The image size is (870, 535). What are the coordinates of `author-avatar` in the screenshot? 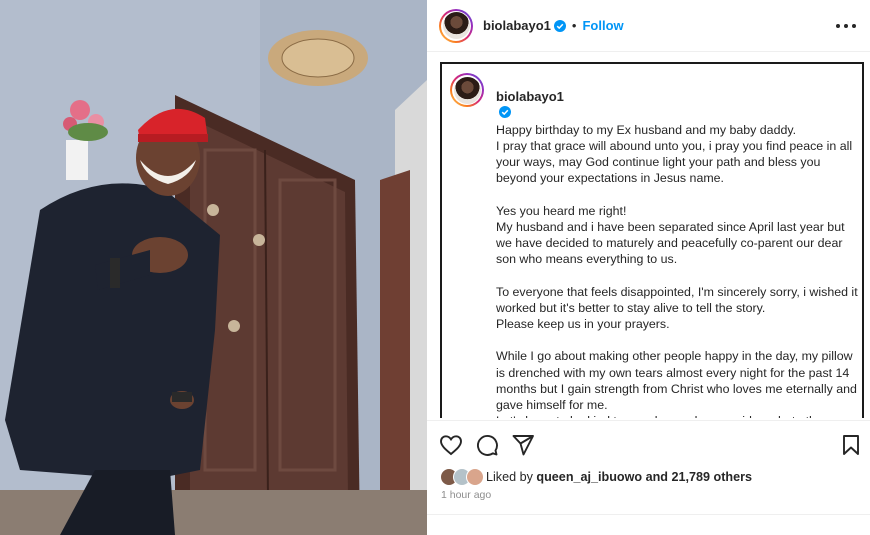 It's located at (456, 25).